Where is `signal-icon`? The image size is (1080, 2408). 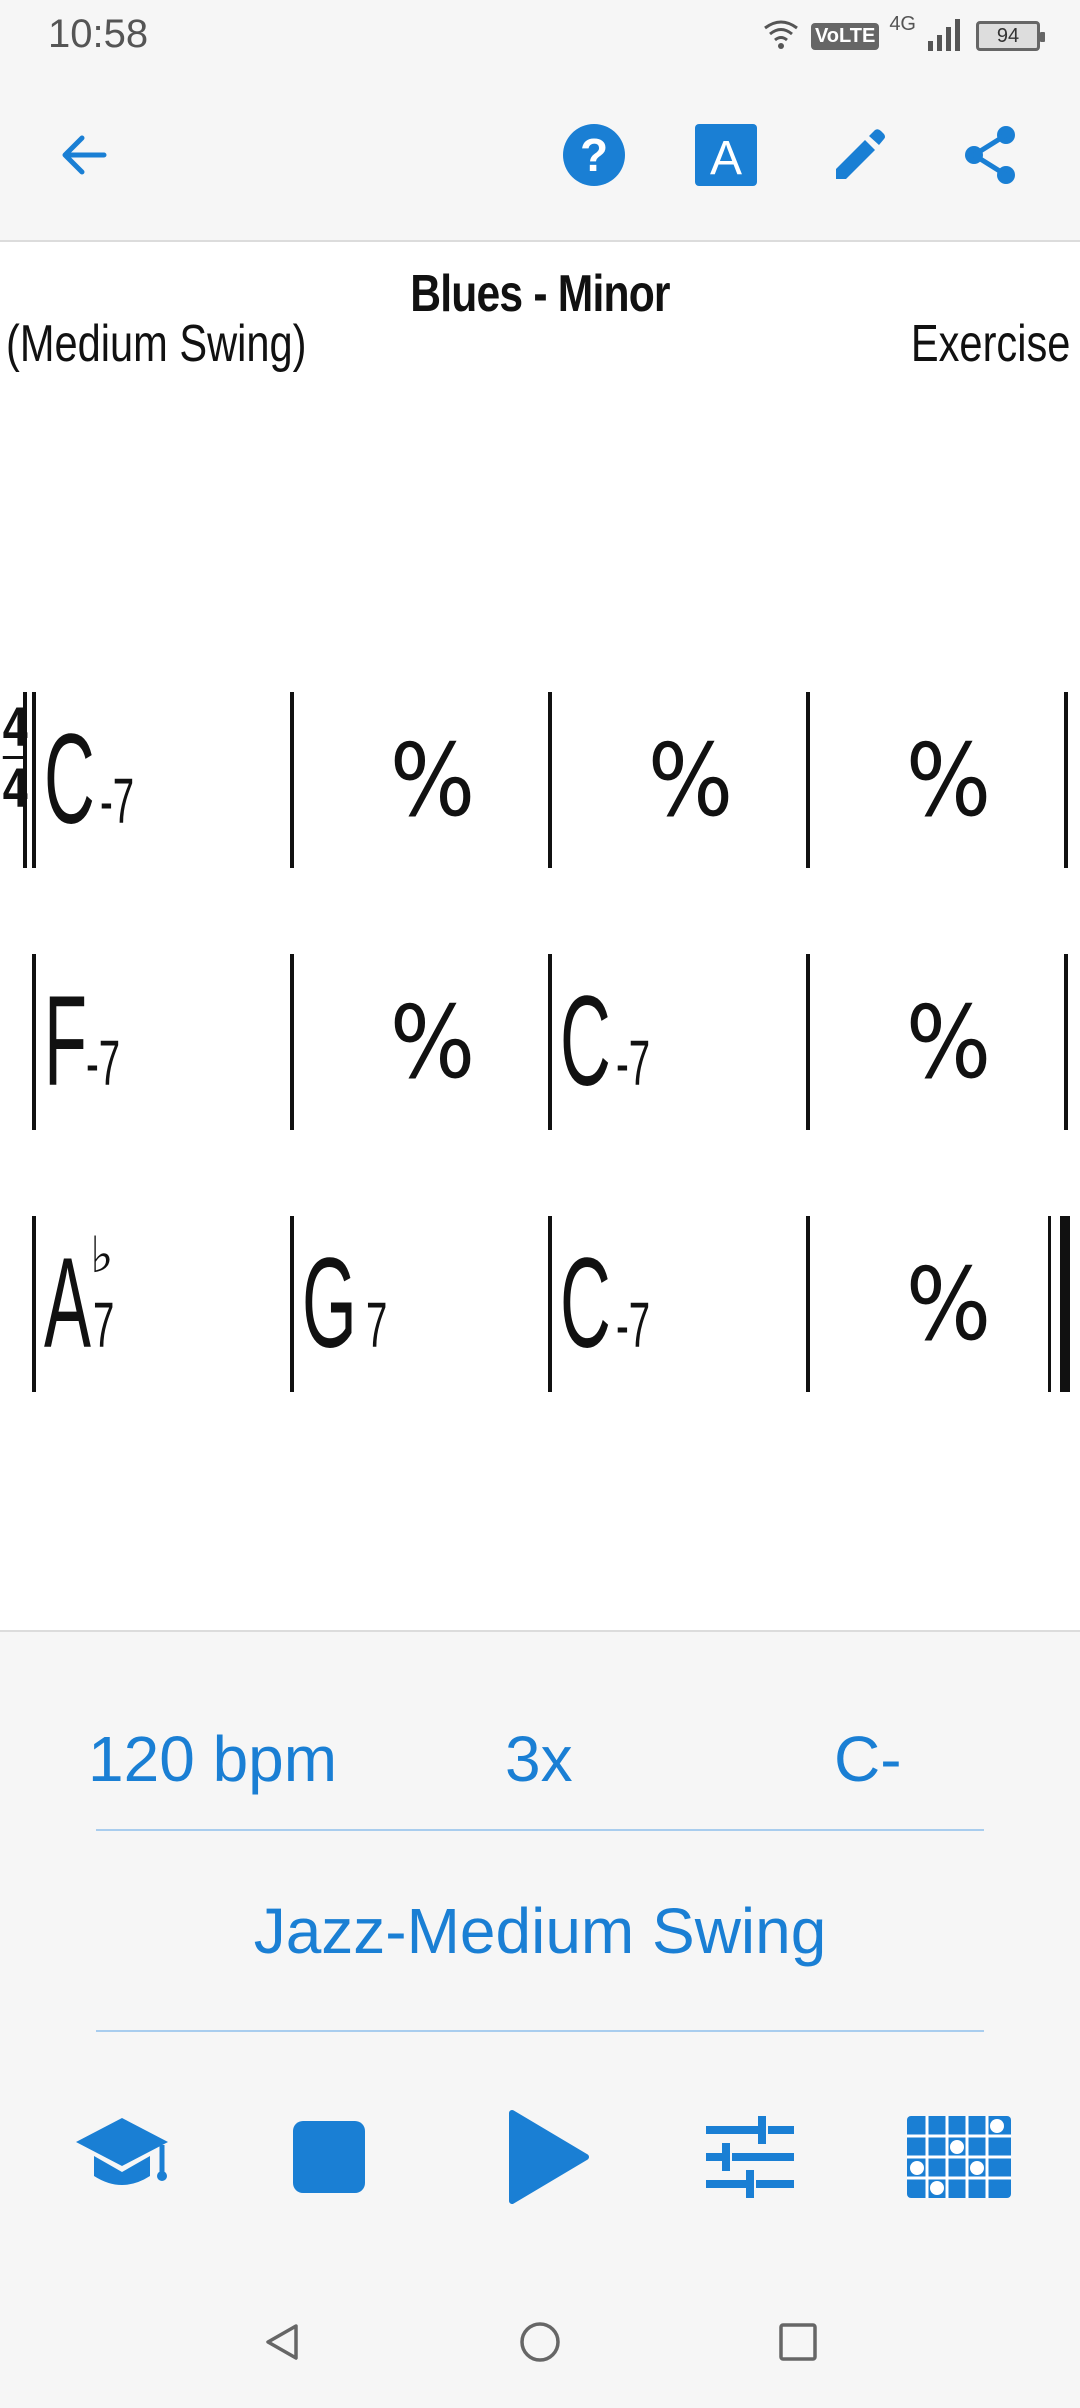
signal-icon is located at coordinates (946, 36).